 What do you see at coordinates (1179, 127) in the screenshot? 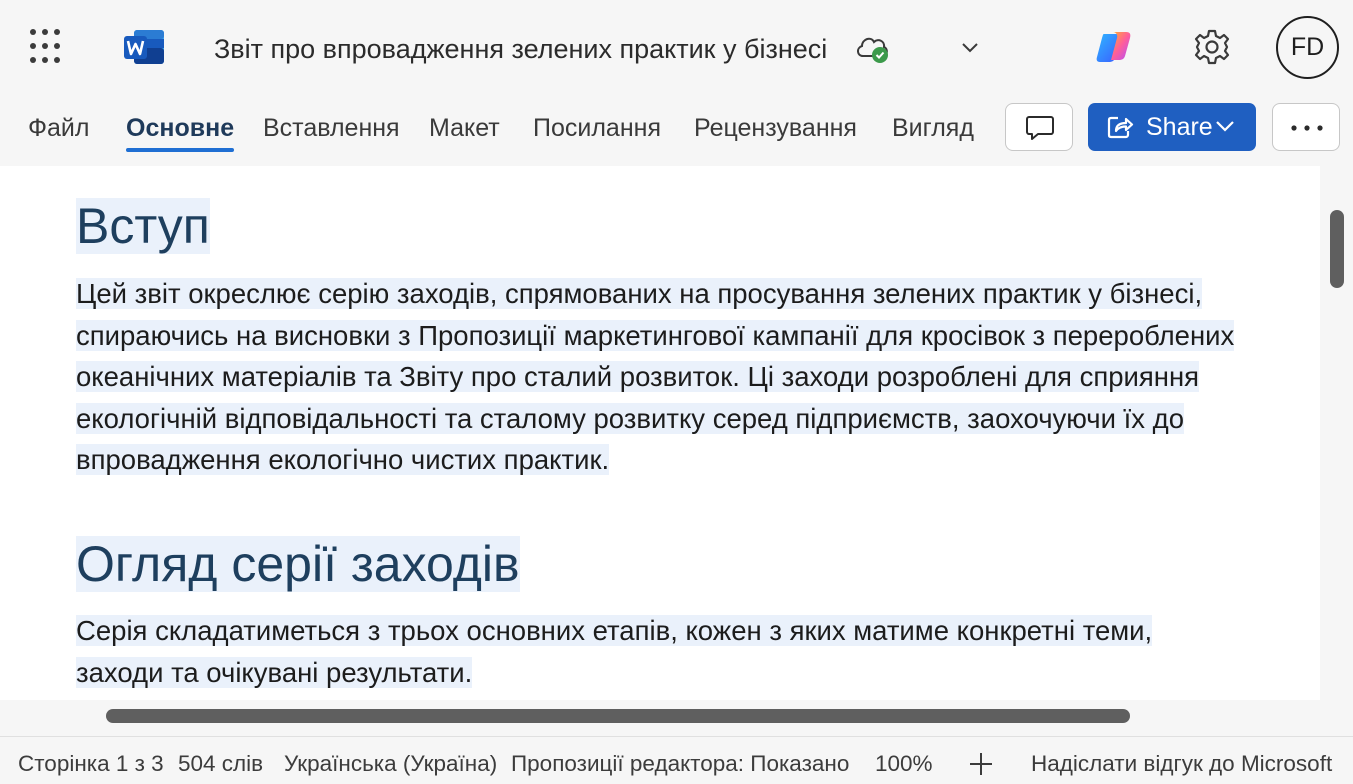
I see `share-label: Share` at bounding box center [1179, 127].